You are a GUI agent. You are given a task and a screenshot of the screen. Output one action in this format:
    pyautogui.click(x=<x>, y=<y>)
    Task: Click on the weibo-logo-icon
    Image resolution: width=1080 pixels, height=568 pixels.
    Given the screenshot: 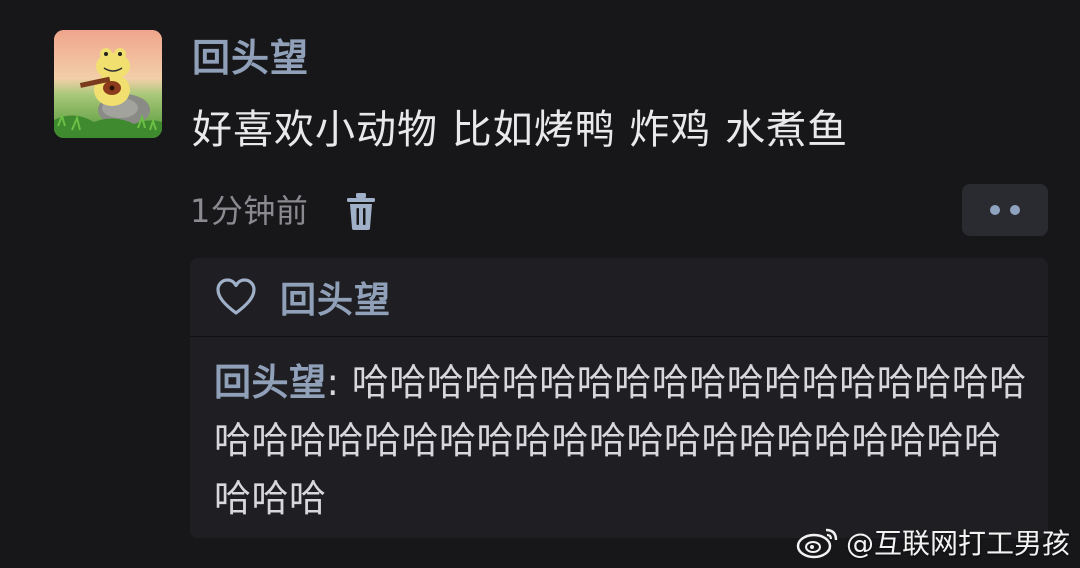 What is the action you would take?
    pyautogui.click(x=818, y=542)
    